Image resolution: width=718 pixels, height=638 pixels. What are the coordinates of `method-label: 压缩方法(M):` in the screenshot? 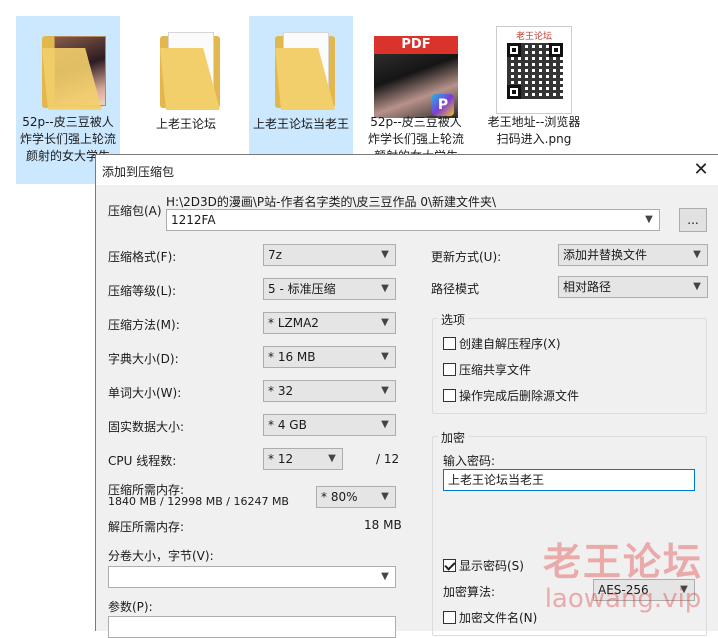 It's located at (144, 325).